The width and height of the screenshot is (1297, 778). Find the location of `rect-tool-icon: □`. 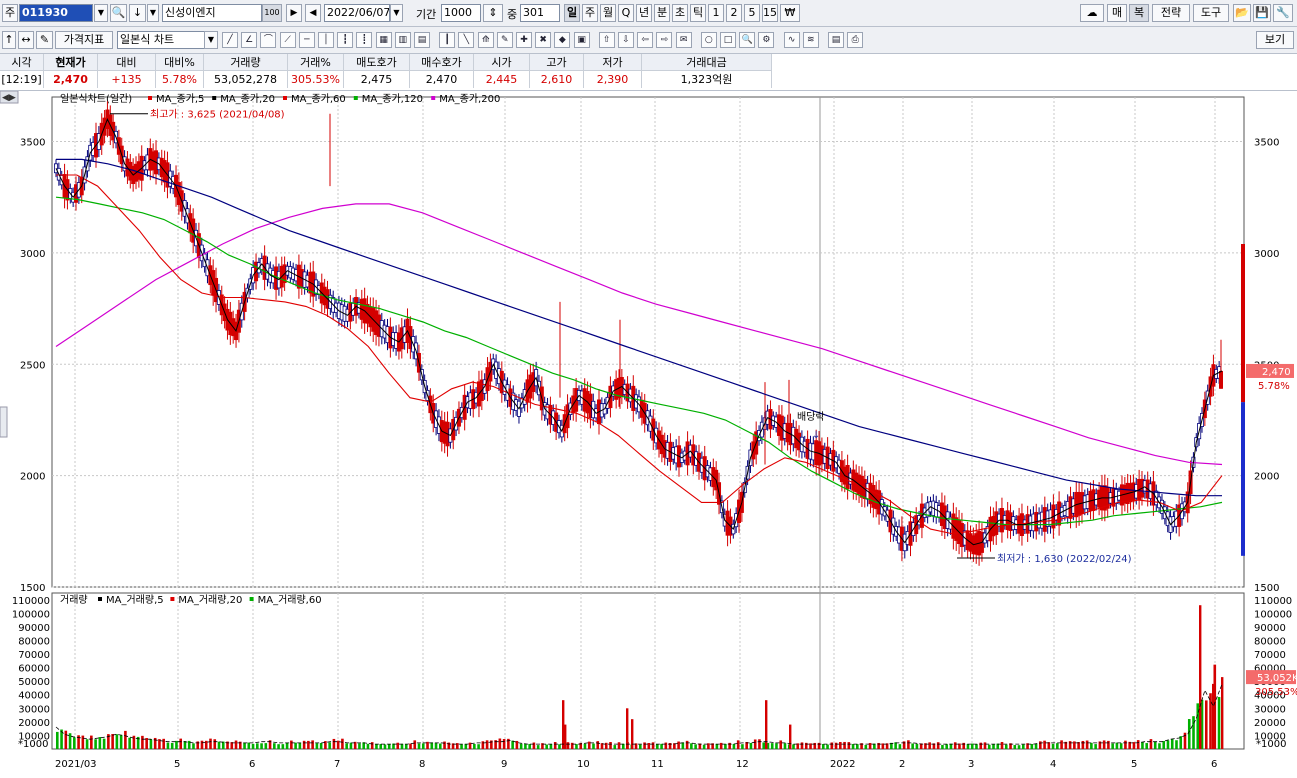

rect-tool-icon: □ is located at coordinates (728, 40).